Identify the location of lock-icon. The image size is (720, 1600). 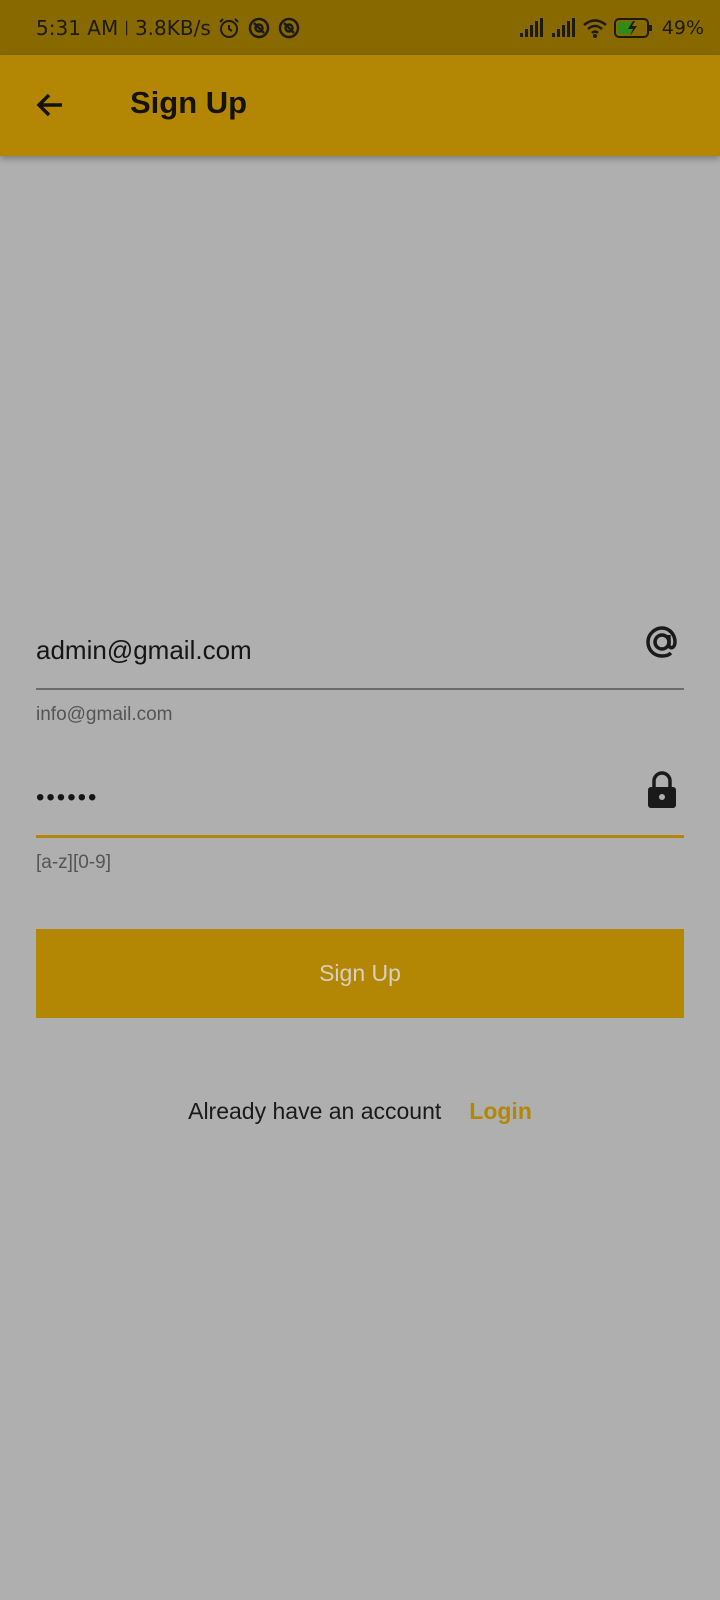
(662, 790).